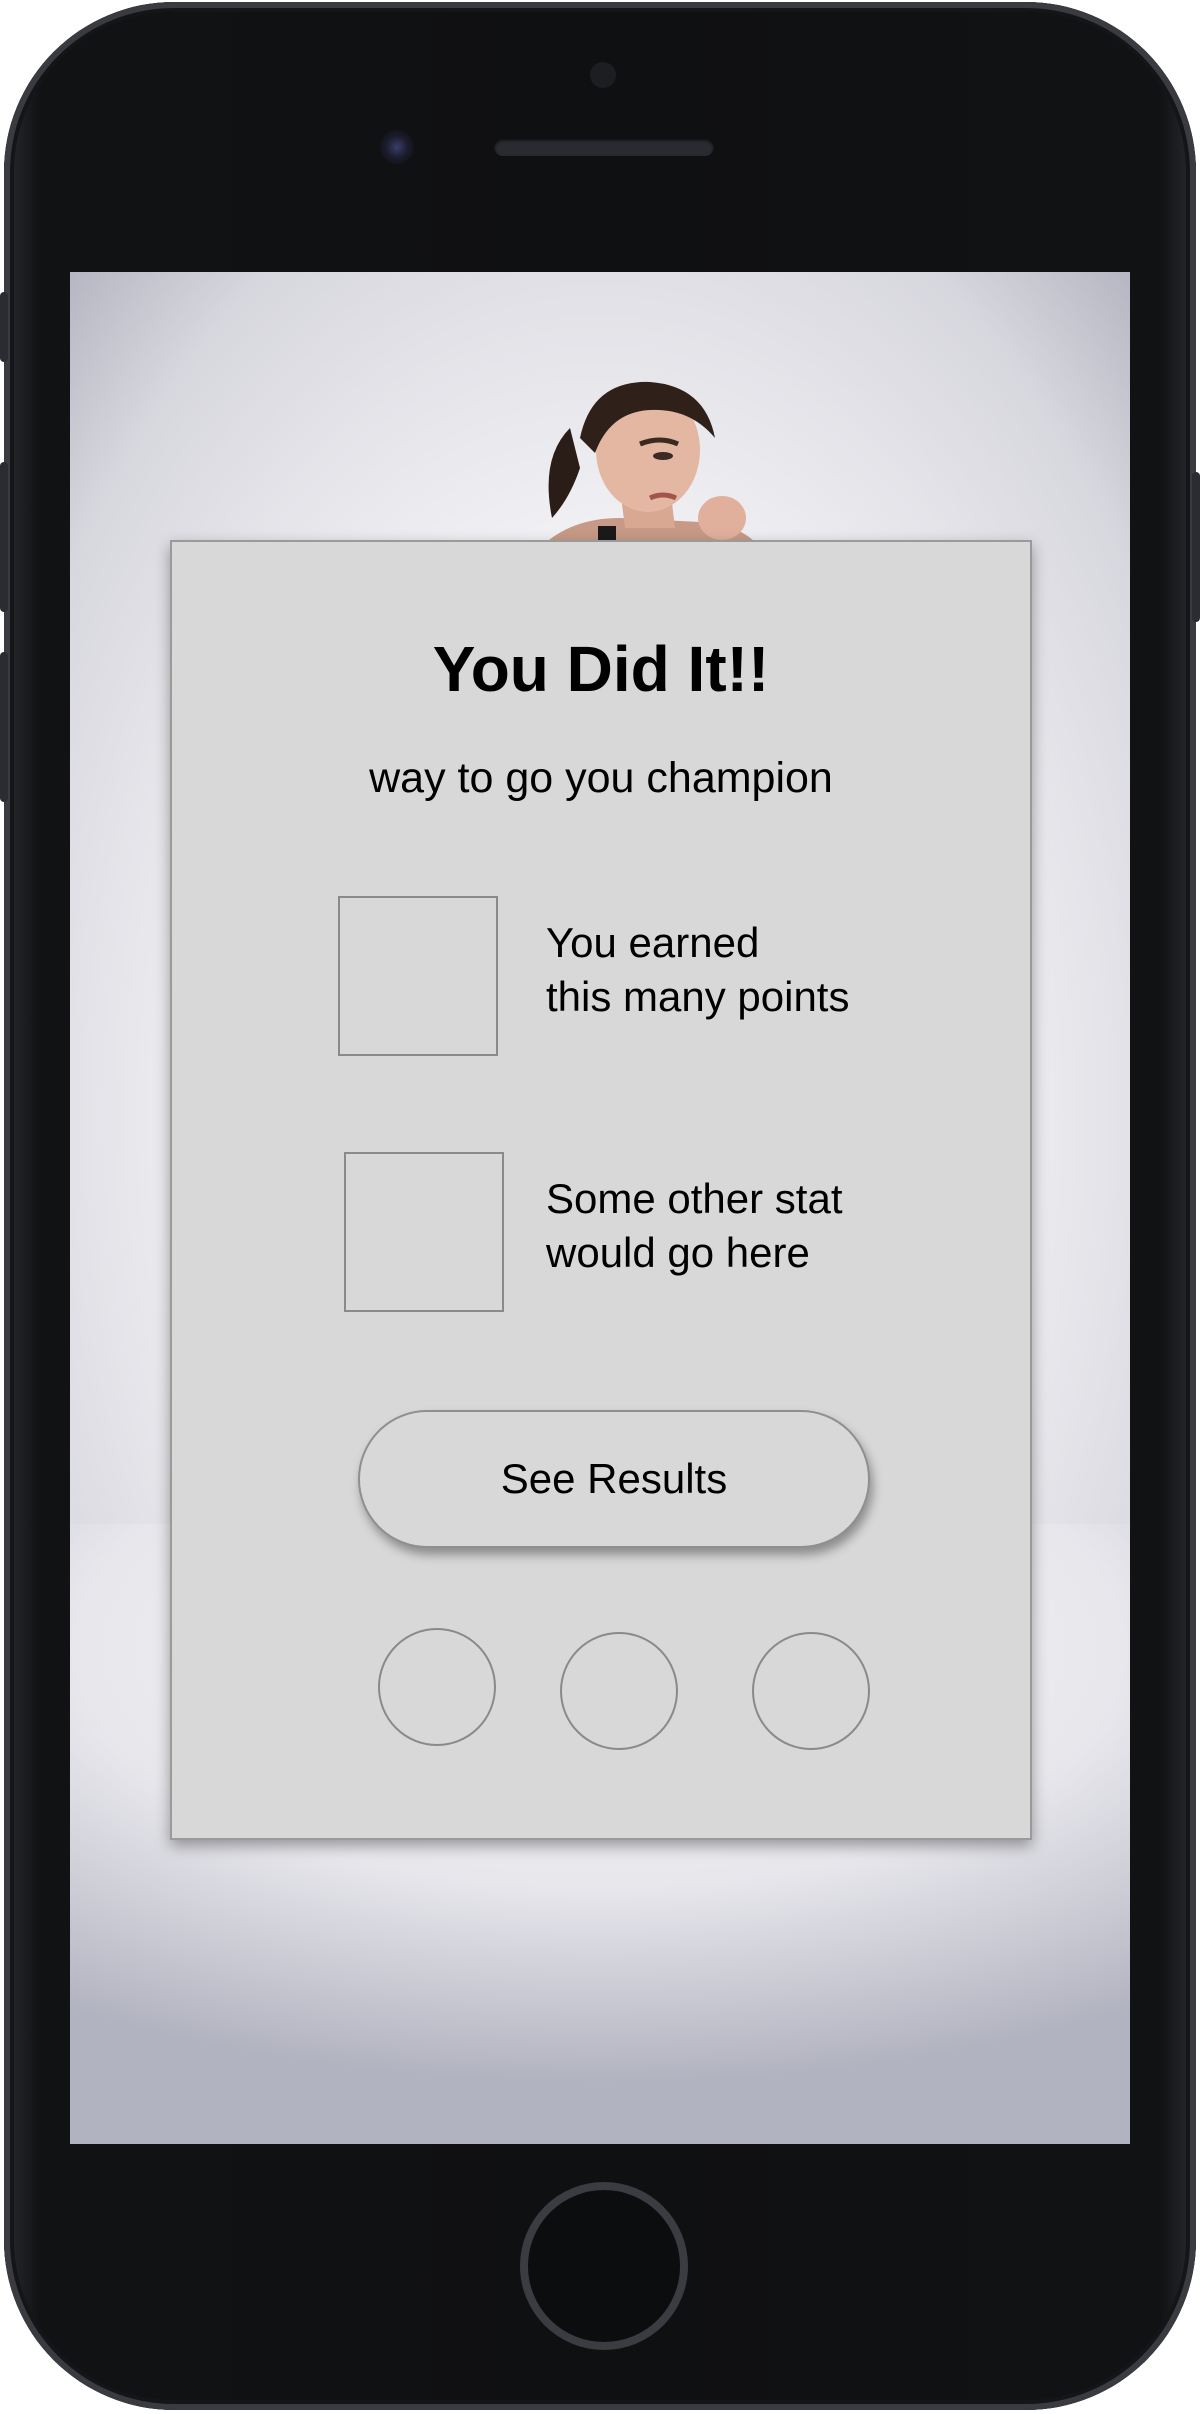 This screenshot has width=1200, height=2414. Describe the element at coordinates (650, 464) in the screenshot. I see `athlete-photo` at that location.